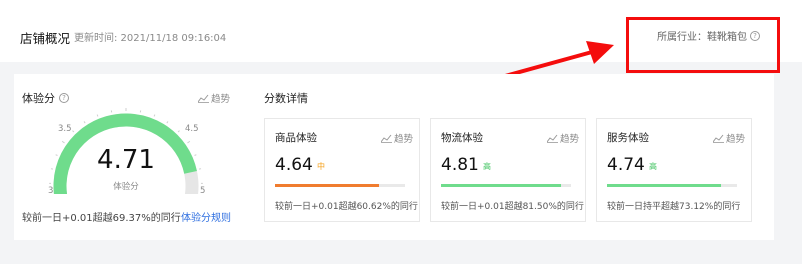 The width and height of the screenshot is (802, 264). Describe the element at coordinates (126, 160) in the screenshot. I see `experience-score: 4.71` at that location.